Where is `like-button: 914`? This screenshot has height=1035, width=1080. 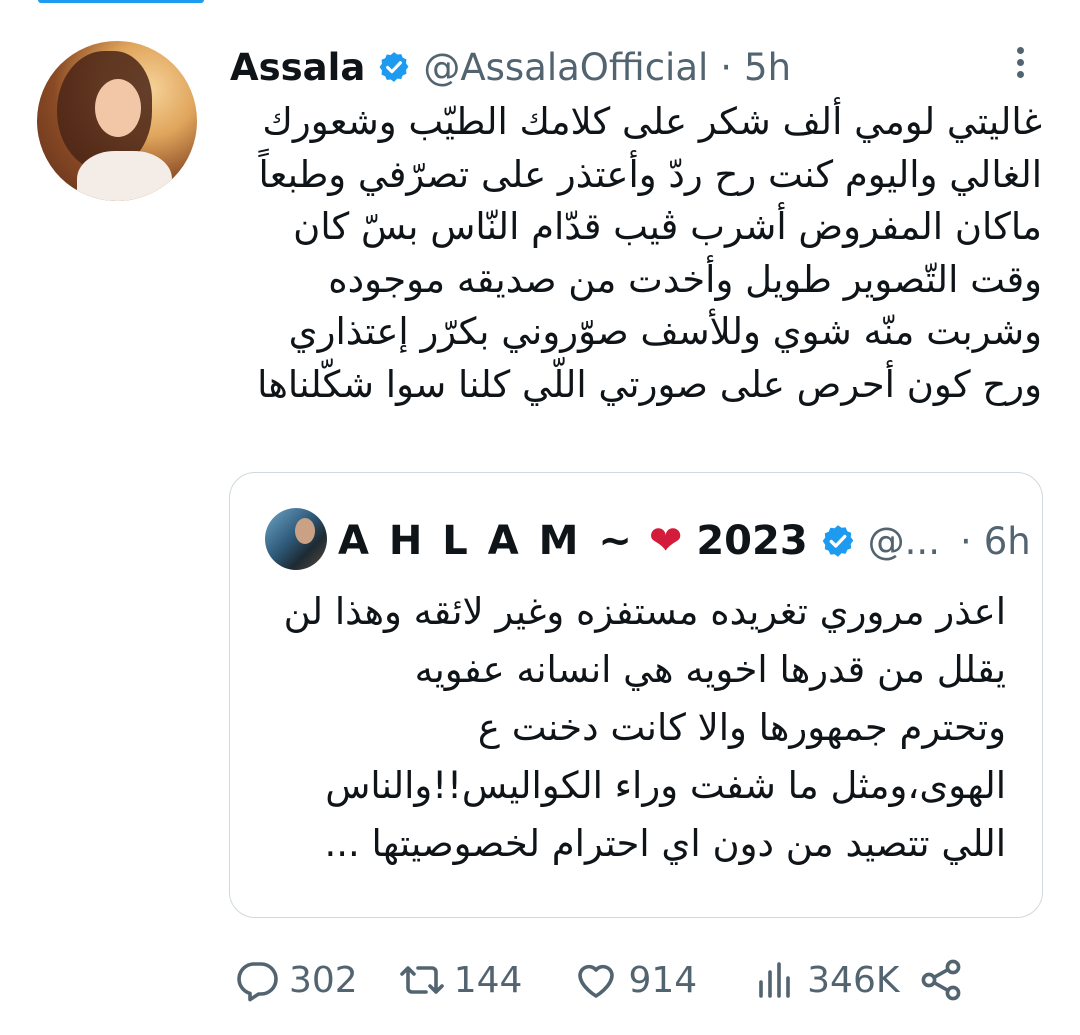 like-button: 914 is located at coordinates (634, 980).